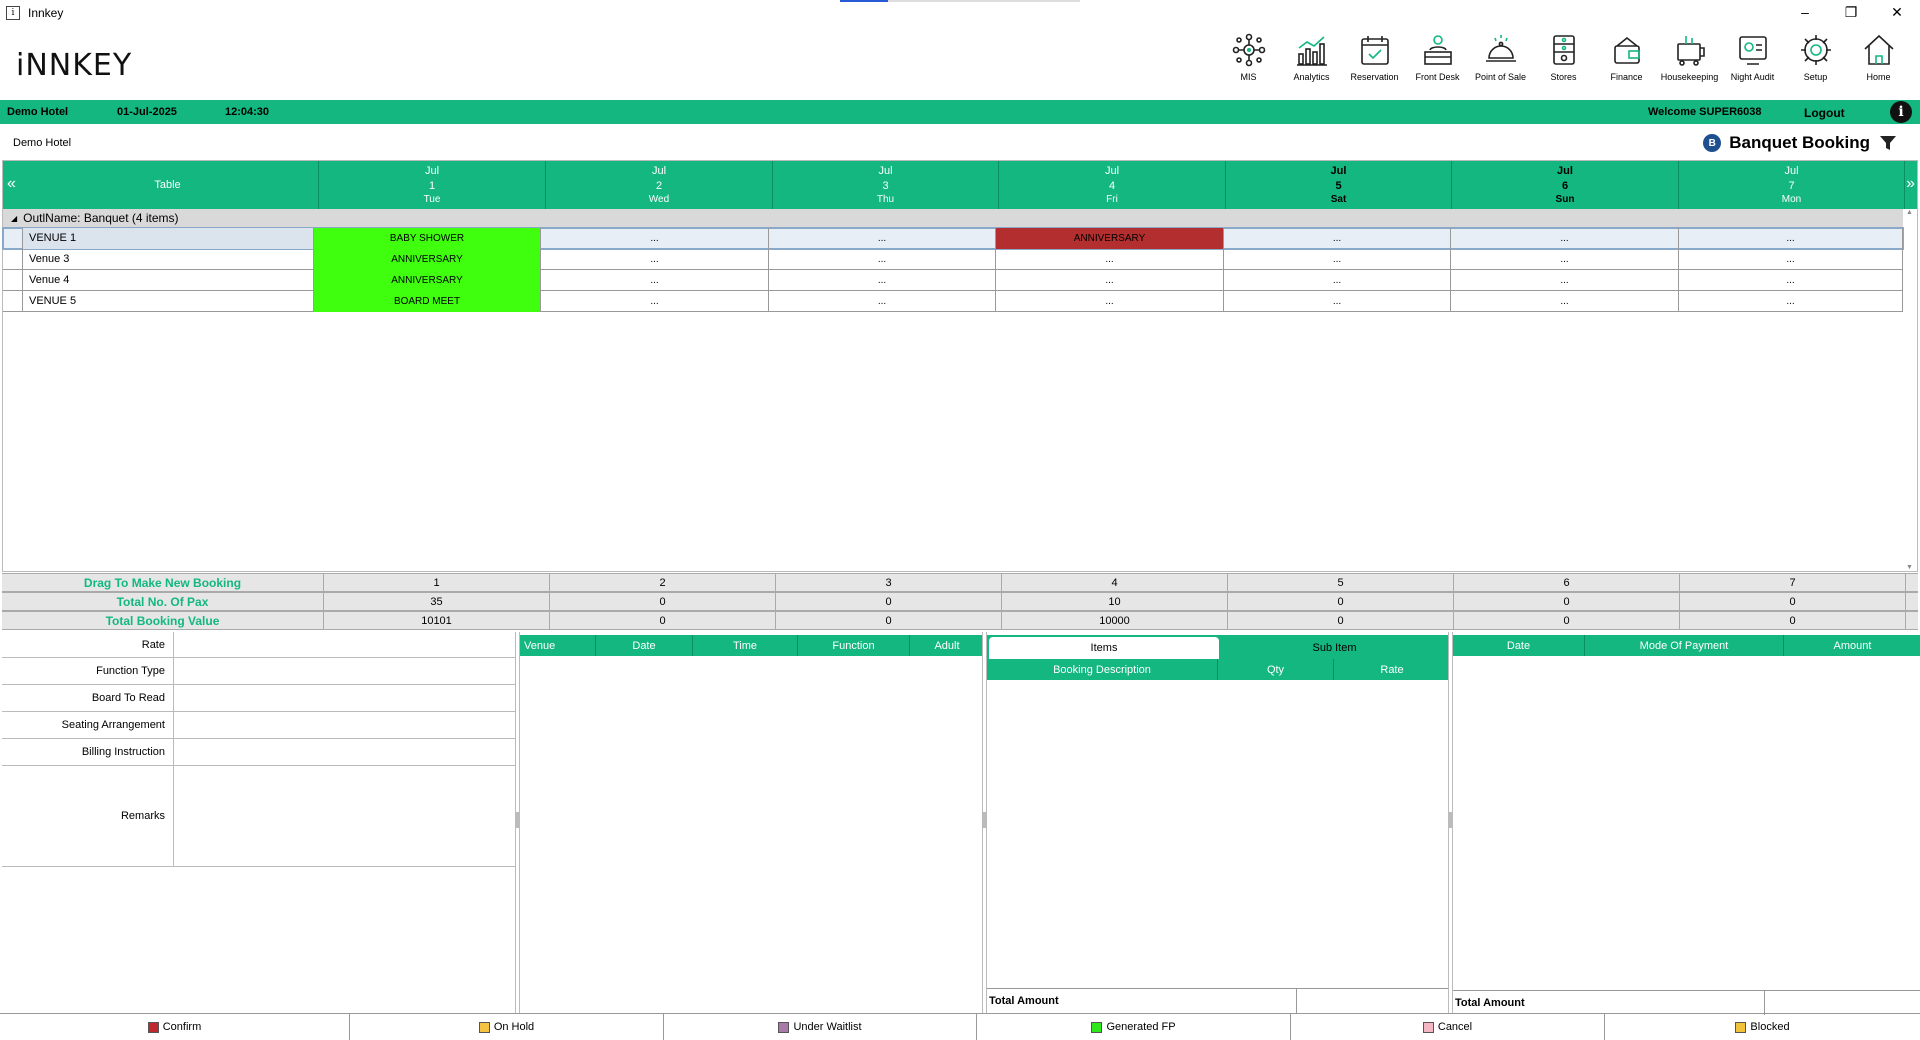  What do you see at coordinates (1248, 50) in the screenshot?
I see `mis-icon` at bounding box center [1248, 50].